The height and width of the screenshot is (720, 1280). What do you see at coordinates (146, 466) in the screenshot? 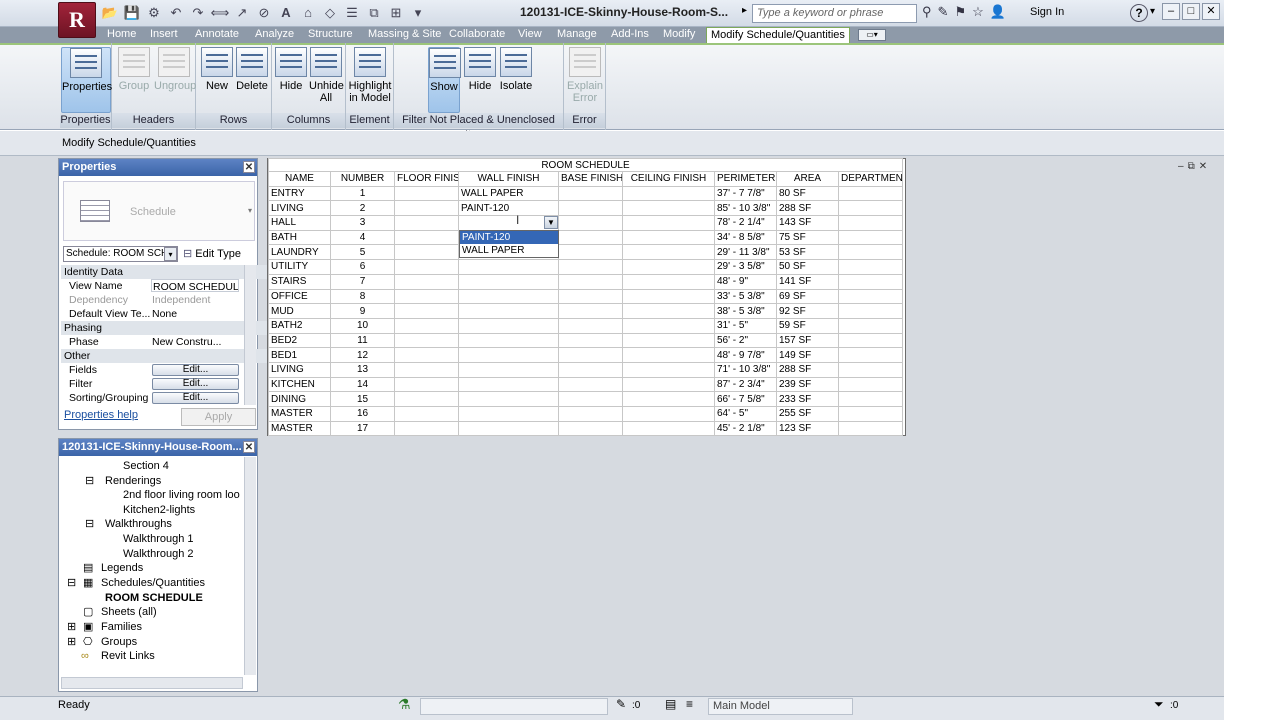
I see `tree-node: Section 4` at bounding box center [146, 466].